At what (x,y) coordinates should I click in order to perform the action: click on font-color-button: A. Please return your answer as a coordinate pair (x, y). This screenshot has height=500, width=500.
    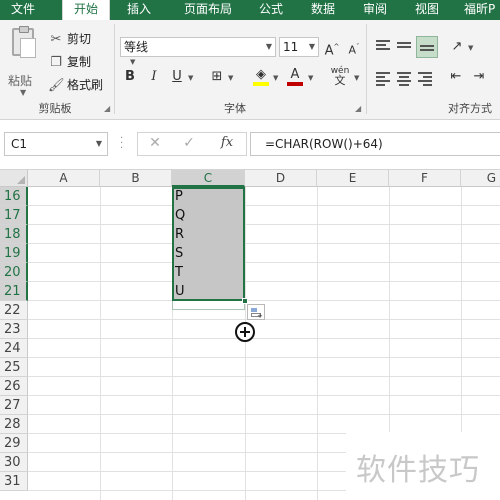
    Looking at the image, I should click on (295, 76).